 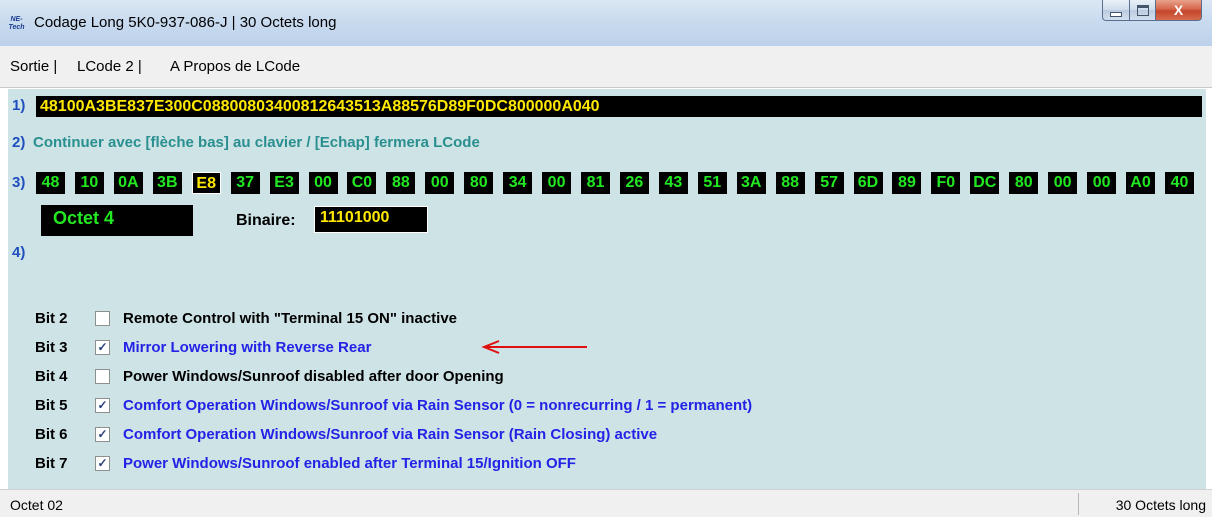 What do you see at coordinates (167, 183) in the screenshot?
I see `byte-cell: 3B` at bounding box center [167, 183].